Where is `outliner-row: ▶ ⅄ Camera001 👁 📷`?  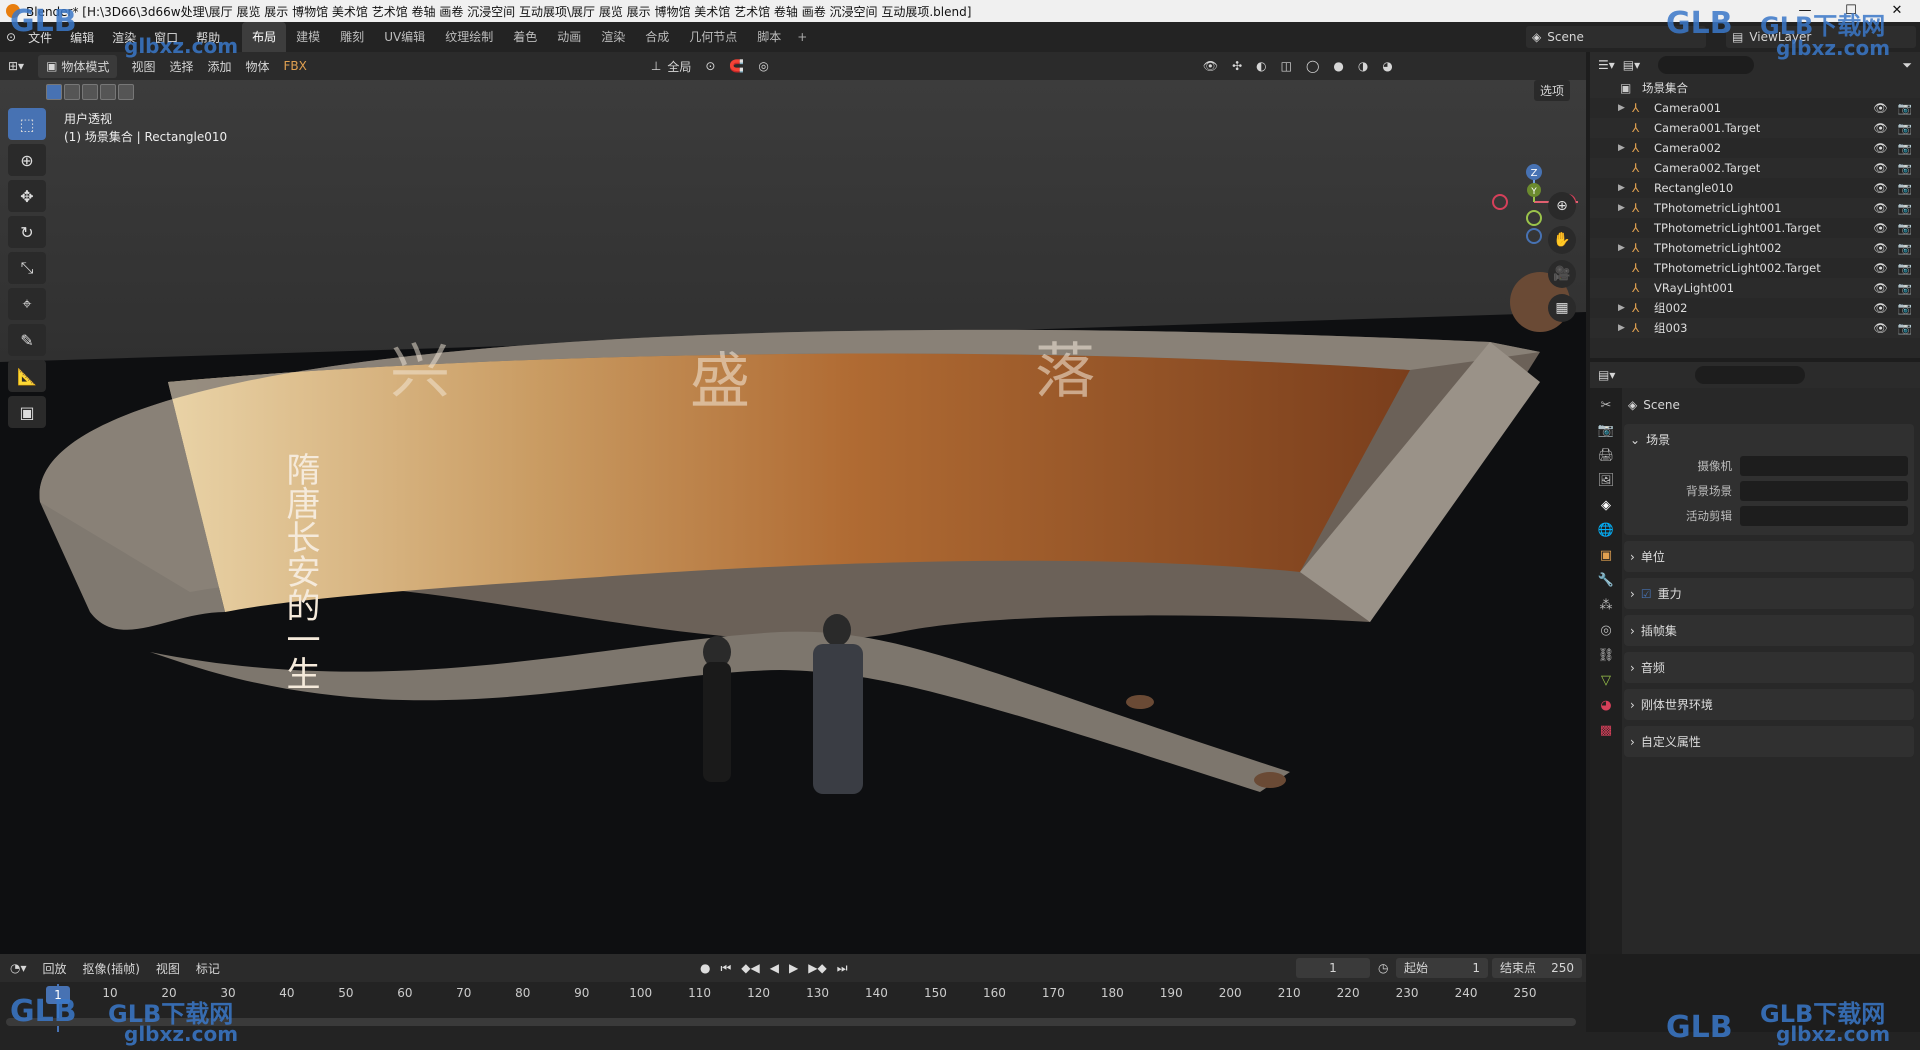 outliner-row: ▶ ⅄ Camera001 👁 📷 is located at coordinates (1755, 108).